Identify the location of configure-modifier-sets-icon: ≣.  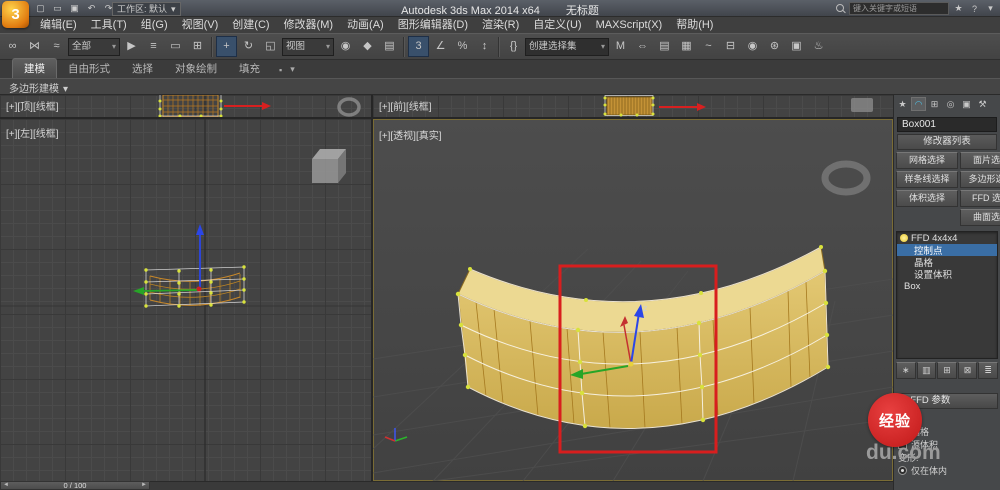
(988, 370).